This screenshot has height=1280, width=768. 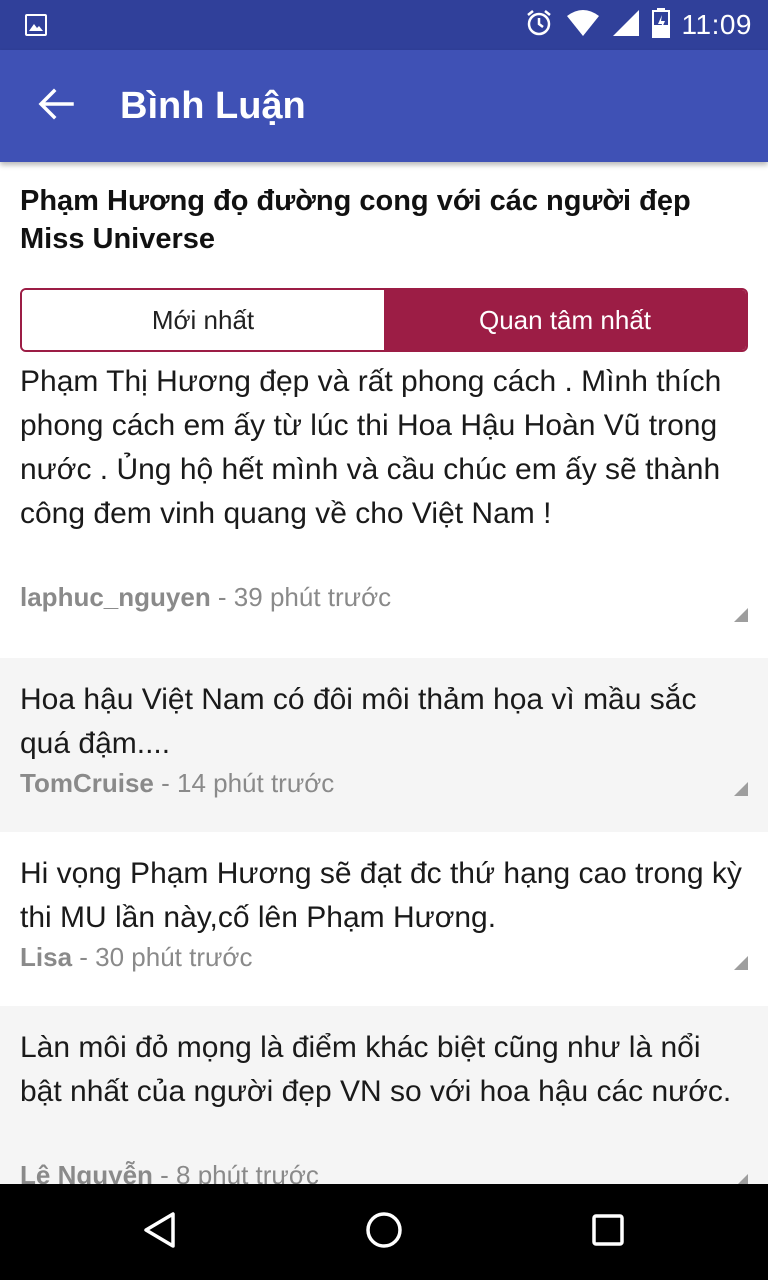 I want to click on comment-meta: Lê Nguyễn - 8 phút trước, so click(x=169, y=1172).